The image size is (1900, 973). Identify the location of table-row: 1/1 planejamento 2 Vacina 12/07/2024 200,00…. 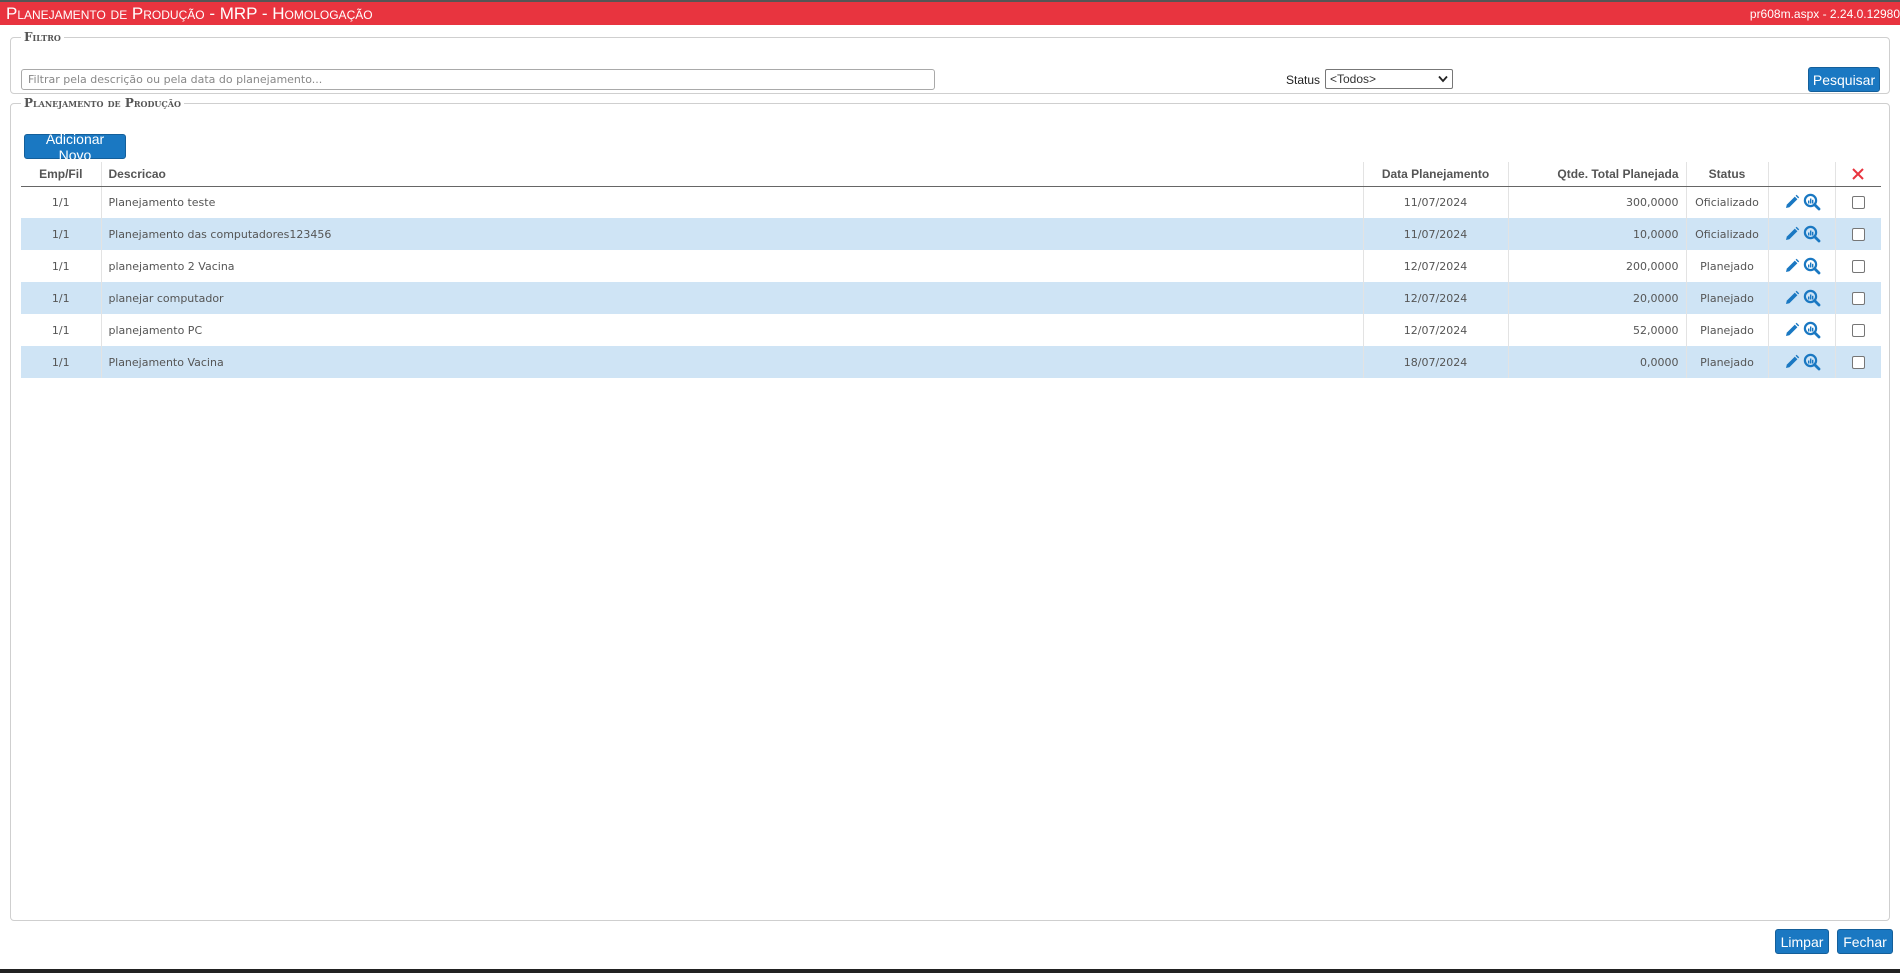
(951, 266).